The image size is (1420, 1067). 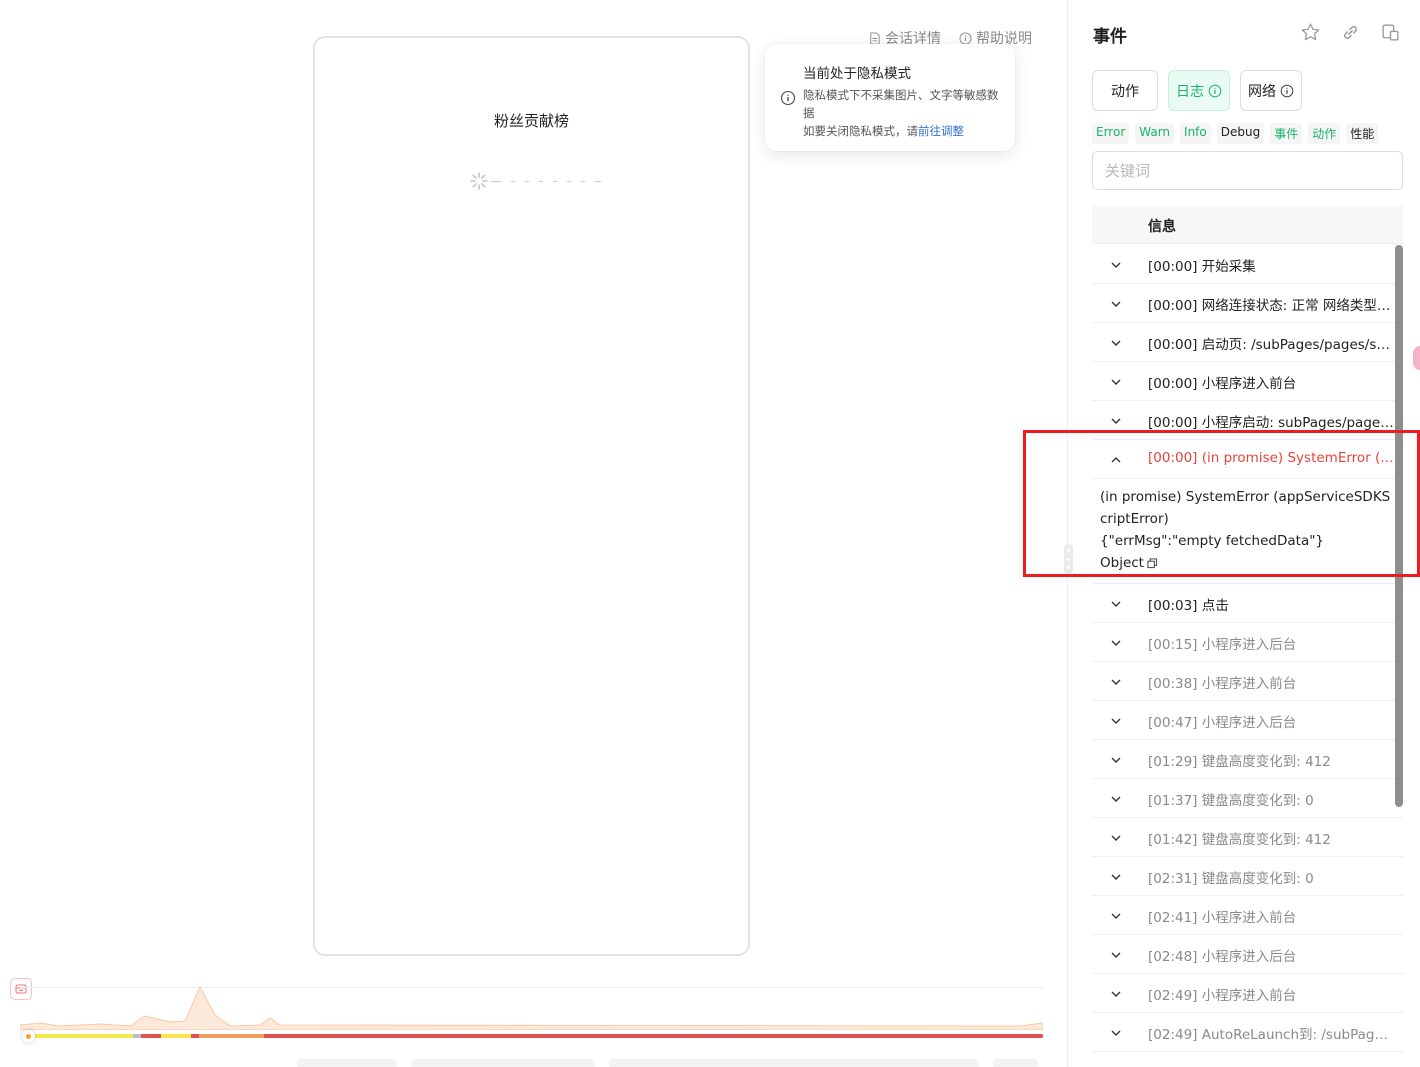 I want to click on spinner-icon, so click(x=479, y=181).